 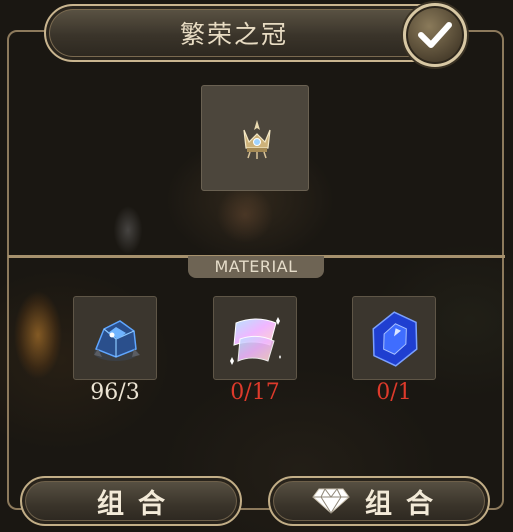 I want to click on material-count: 0/1, so click(x=394, y=392).